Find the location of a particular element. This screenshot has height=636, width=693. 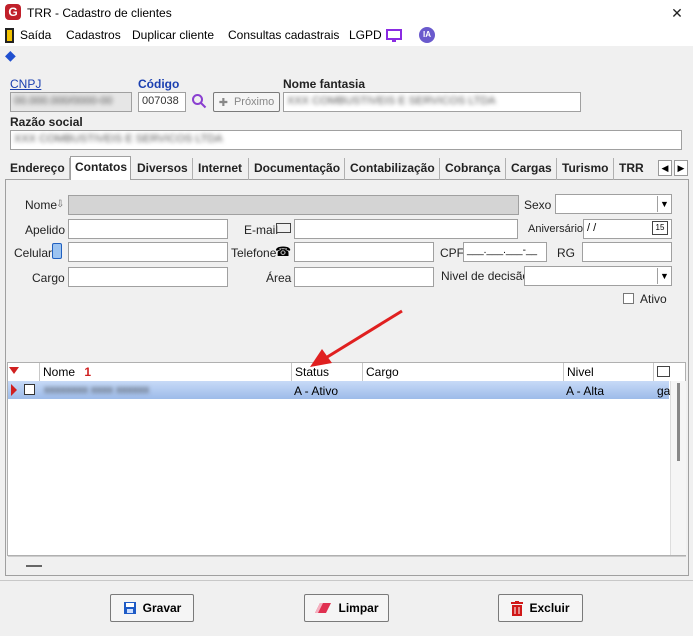

aniversario-label: Aniversário is located at coordinates (556, 229).